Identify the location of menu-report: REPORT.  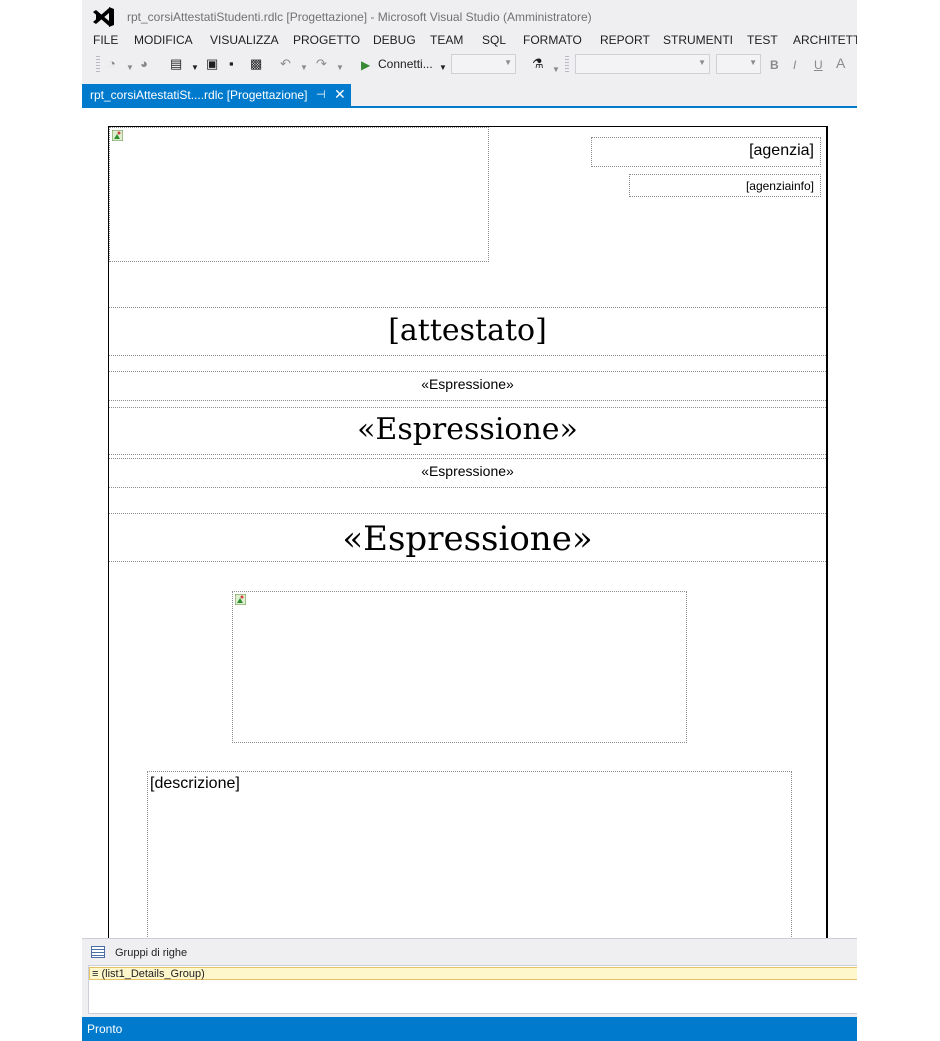
(625, 40).